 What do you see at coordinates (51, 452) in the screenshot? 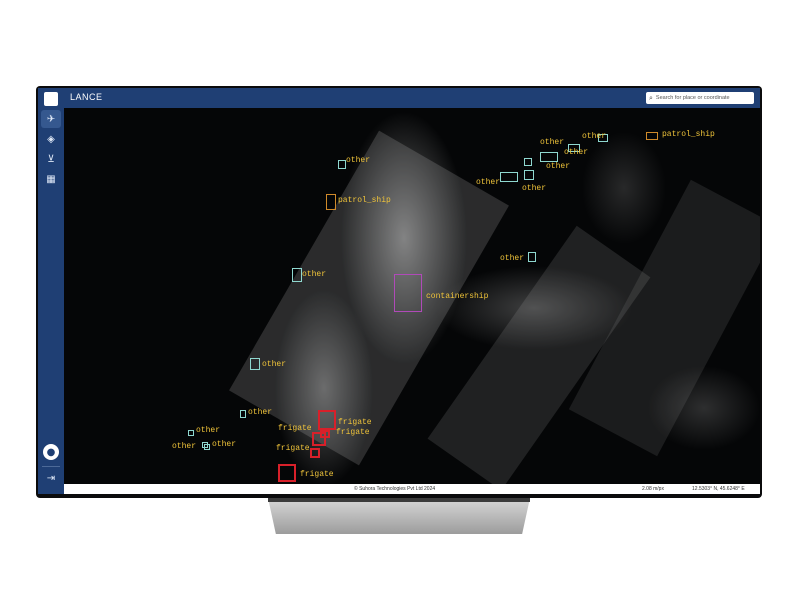
I see `user-icon: ●` at bounding box center [51, 452].